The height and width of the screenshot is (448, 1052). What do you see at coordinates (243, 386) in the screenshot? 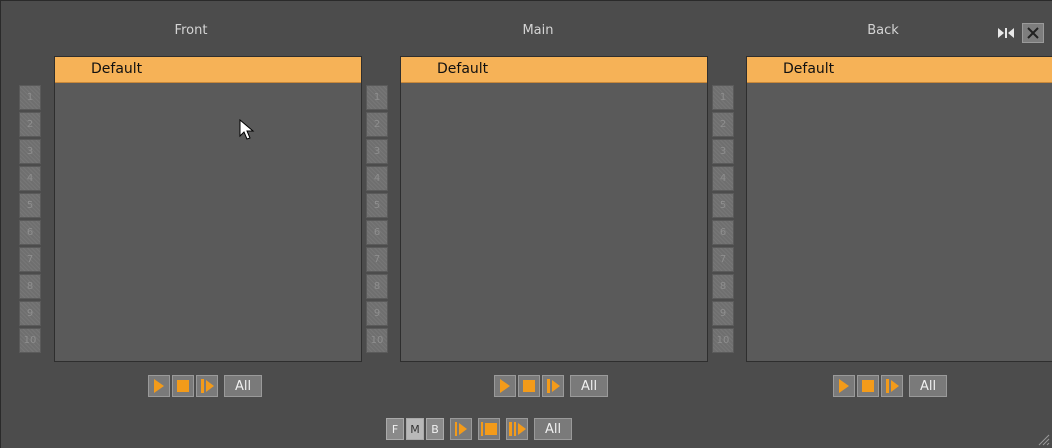
I see `front-all-button: All` at bounding box center [243, 386].